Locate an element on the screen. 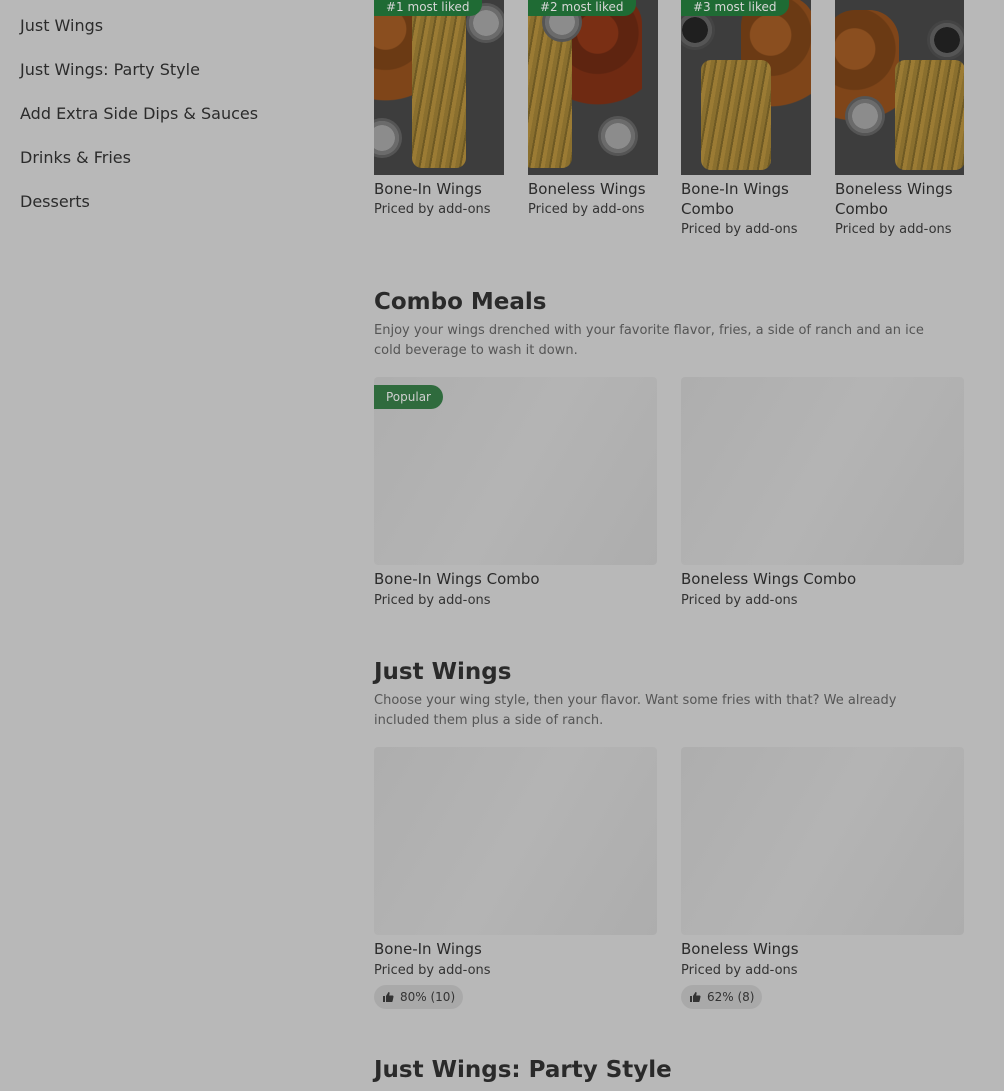  sidebar-item-just-wings-party-style: Just Wings: Party Style is located at coordinates (110, 69).